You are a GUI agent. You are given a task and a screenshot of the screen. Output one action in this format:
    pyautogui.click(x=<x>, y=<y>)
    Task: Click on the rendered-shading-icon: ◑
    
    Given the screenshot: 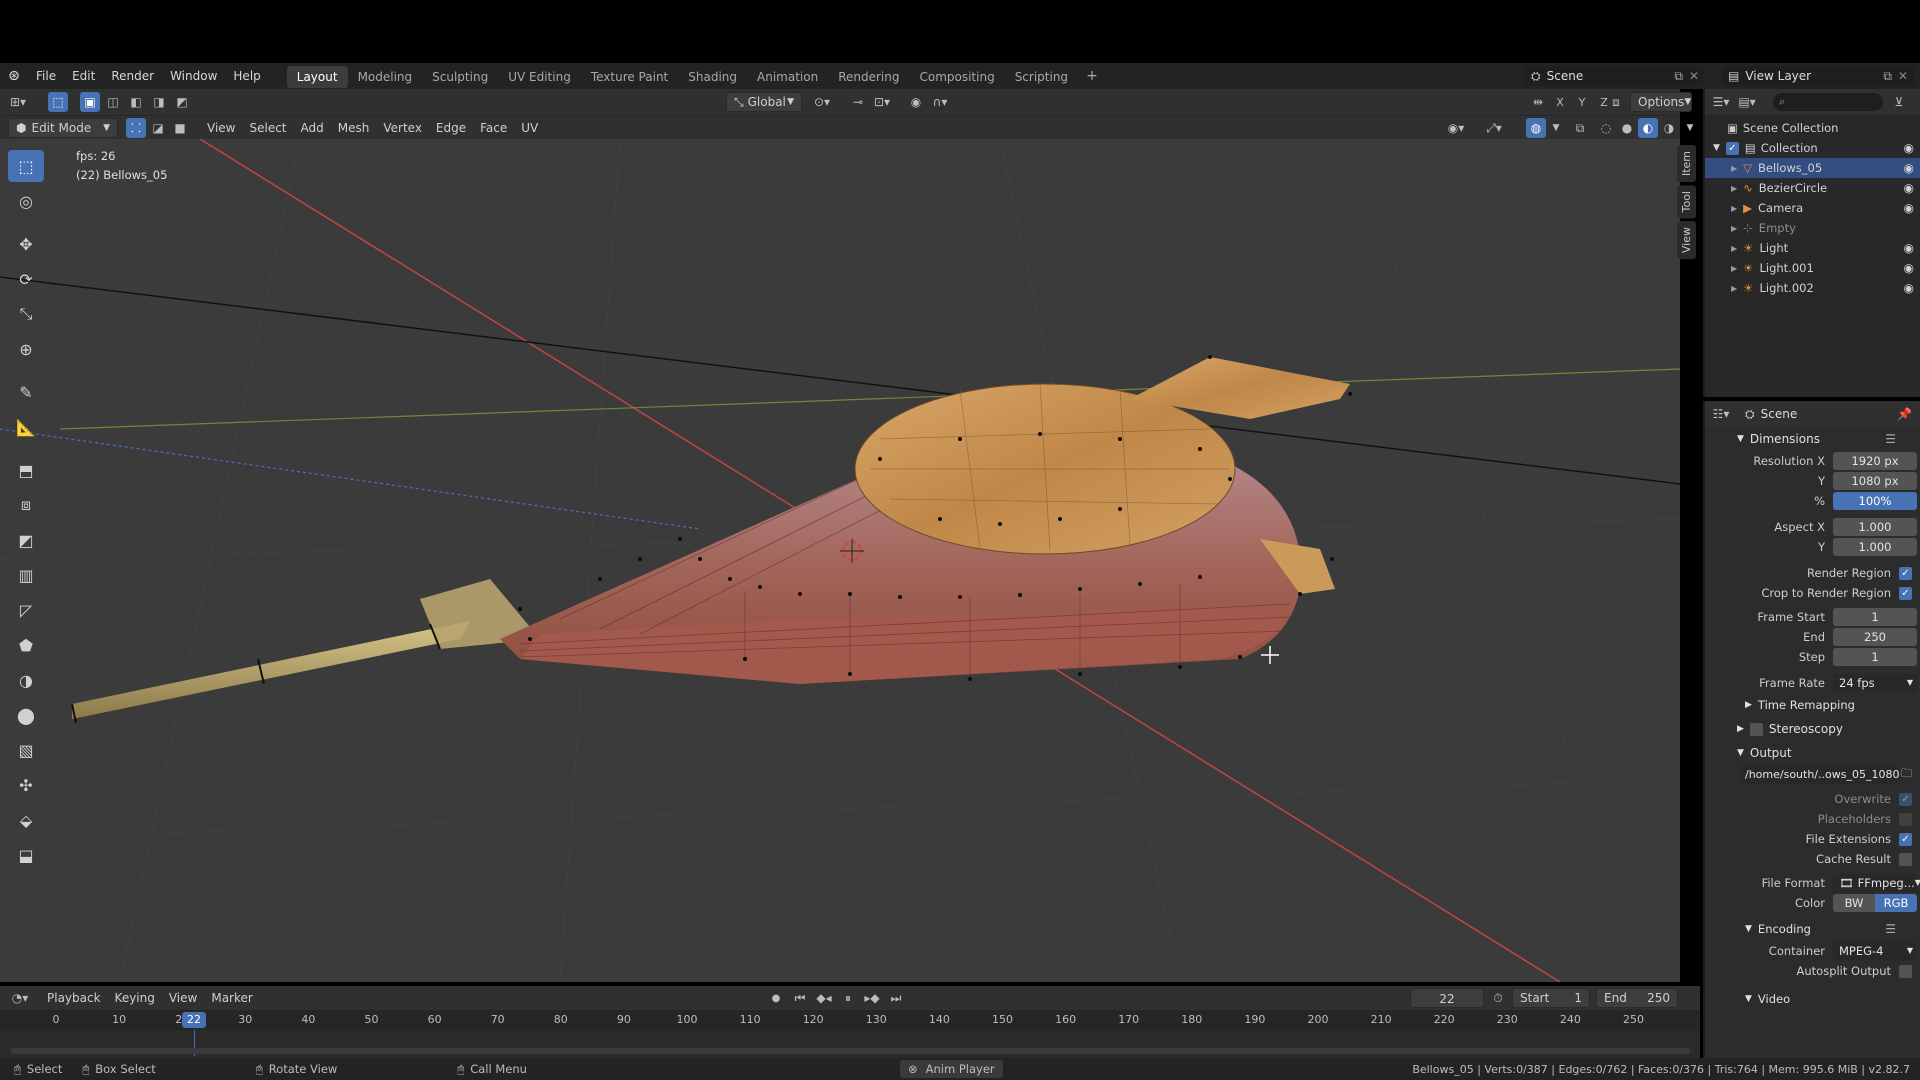 What is the action you would take?
    pyautogui.click(x=1669, y=128)
    